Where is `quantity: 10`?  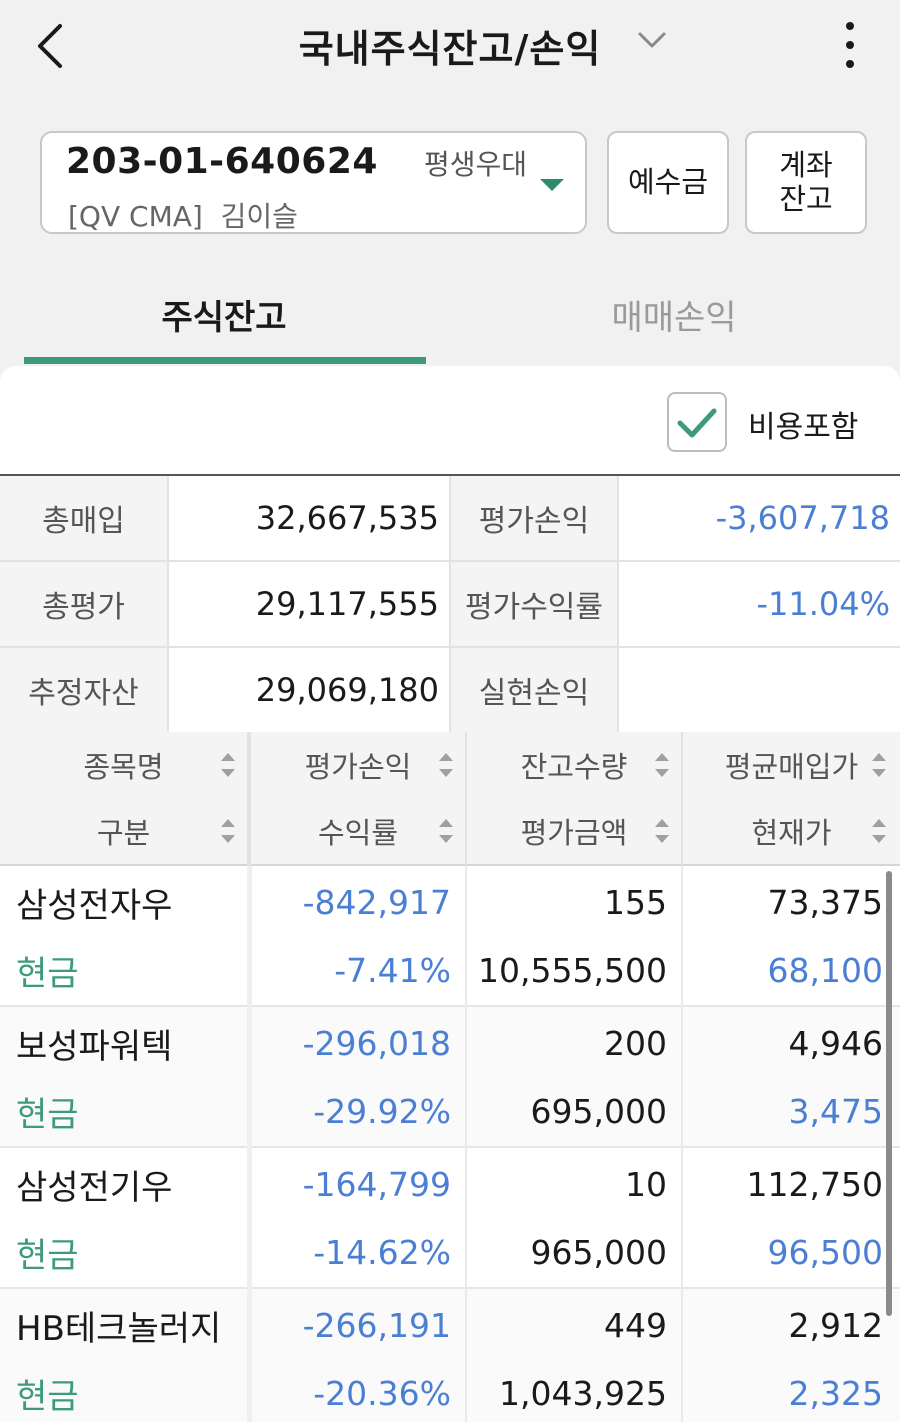
quantity: 10 is located at coordinates (646, 1184).